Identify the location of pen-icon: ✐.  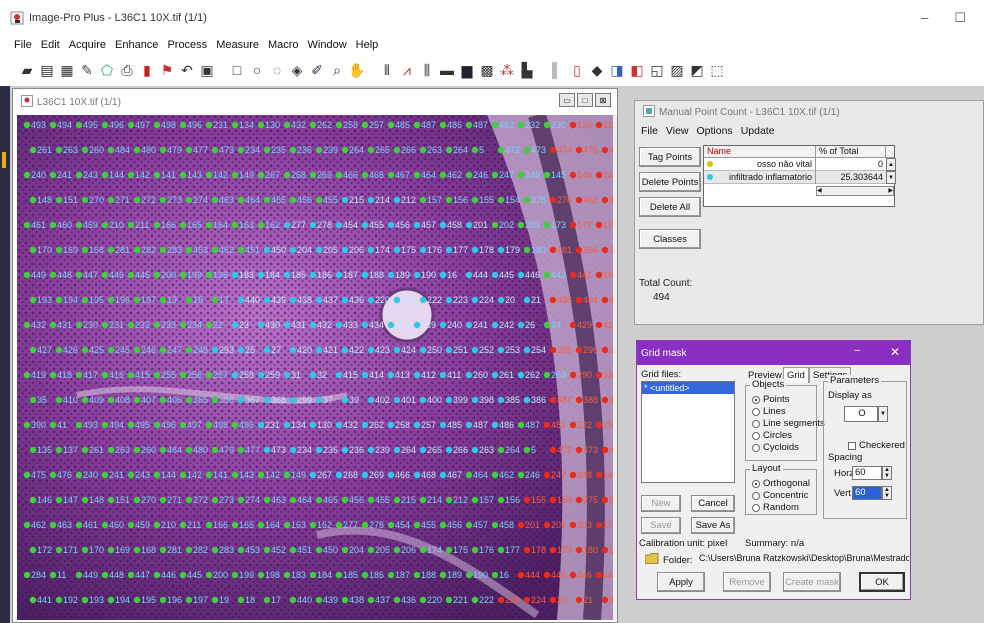
(317, 70).